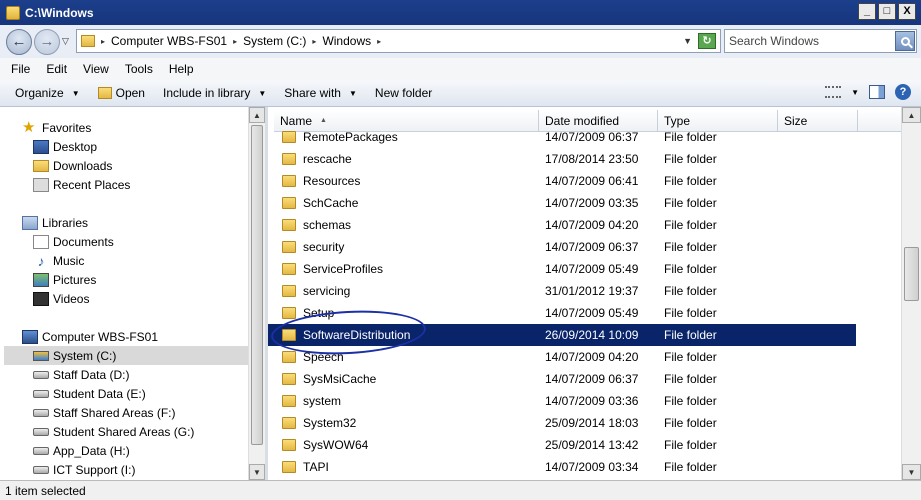 The width and height of the screenshot is (921, 500). I want to click on file-name-cell: Speech, so click(313, 357).